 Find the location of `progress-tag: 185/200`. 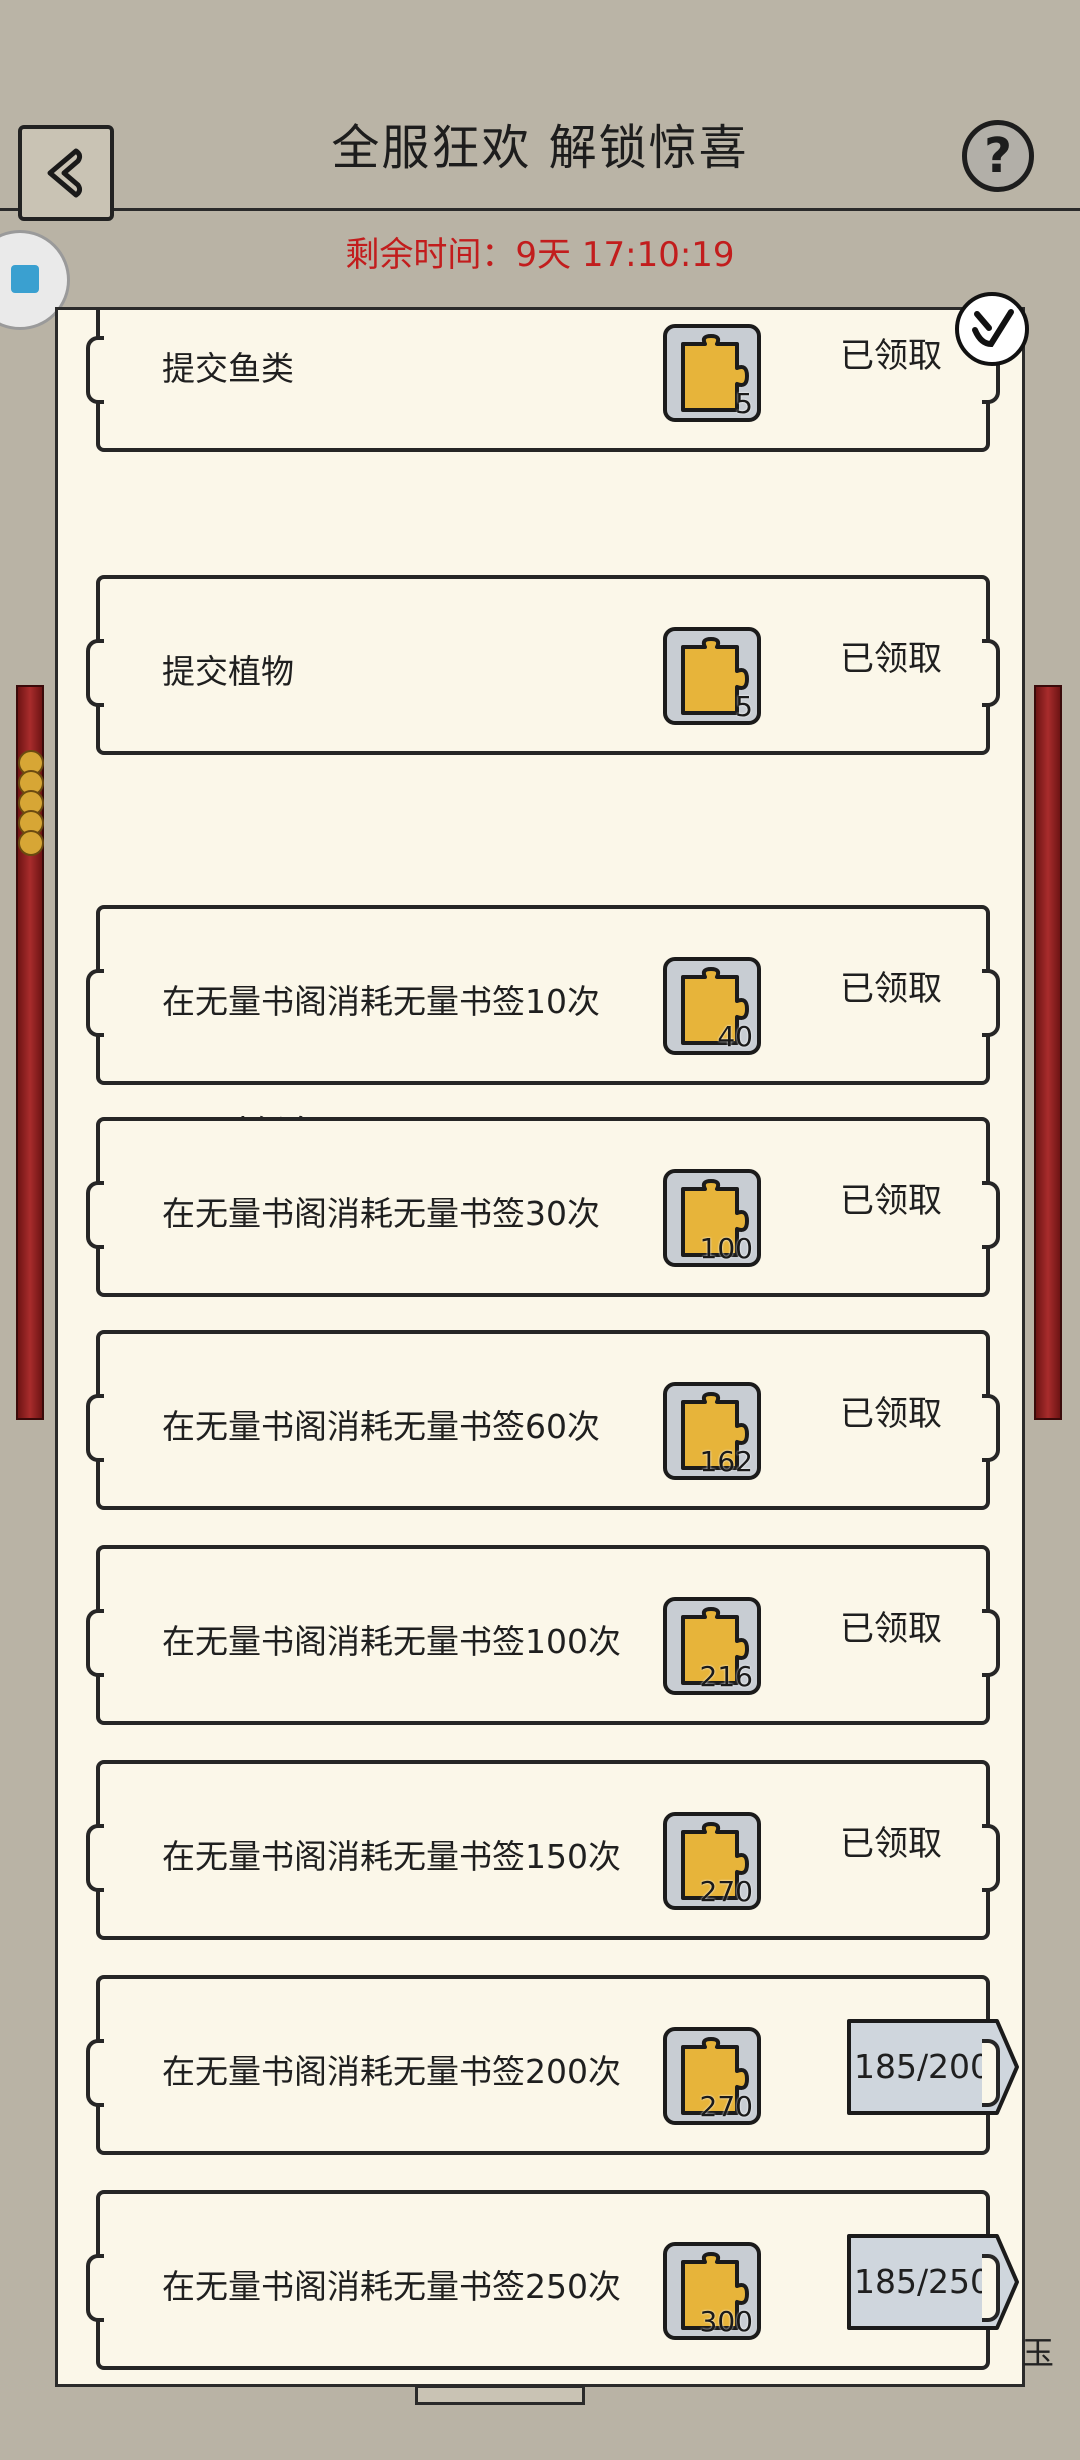

progress-tag: 185/200 is located at coordinates (932, 2067).